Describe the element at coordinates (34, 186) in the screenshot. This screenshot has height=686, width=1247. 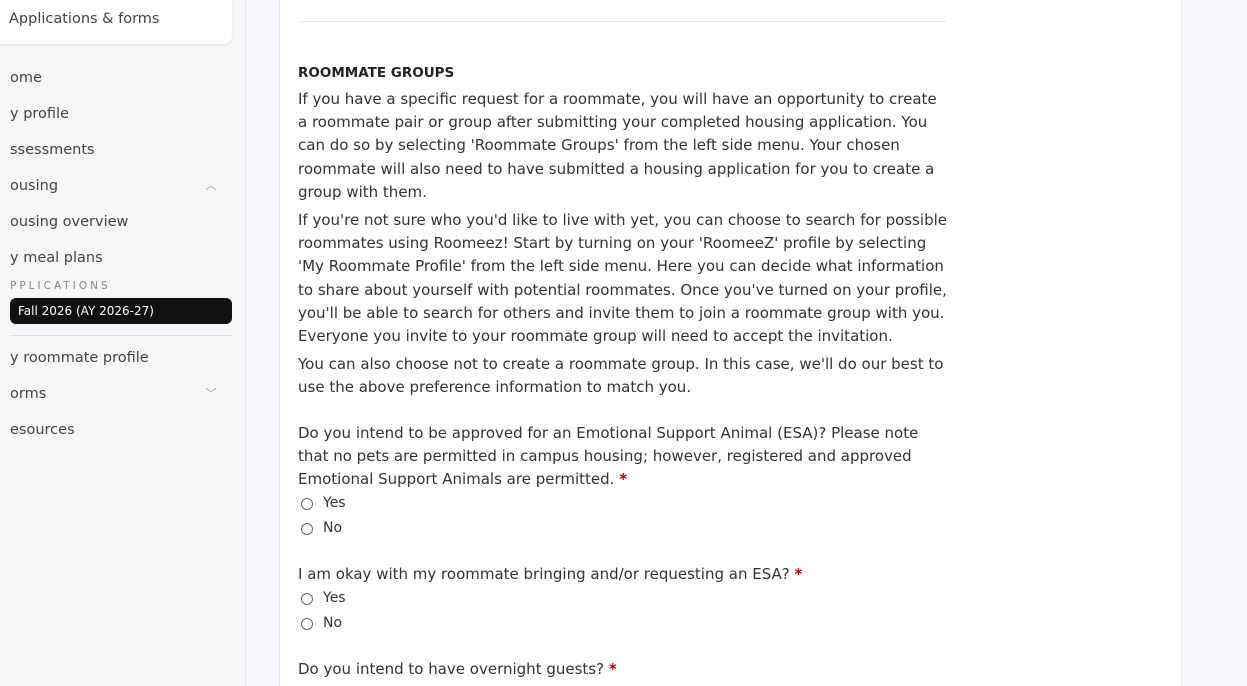
I see `sidebar-item-label: ousing` at that location.